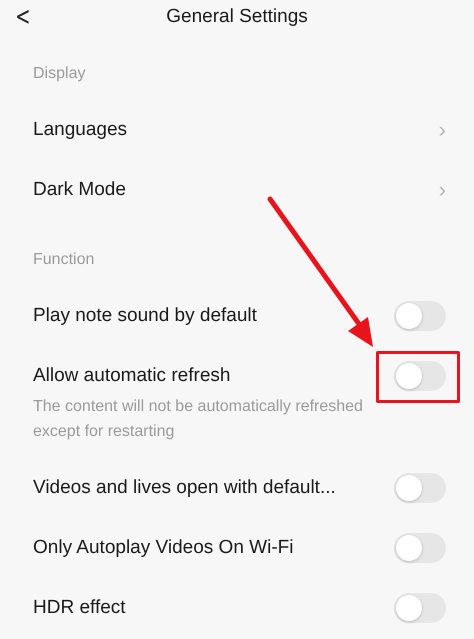 The width and height of the screenshot is (474, 639). What do you see at coordinates (145, 316) in the screenshot?
I see `setting-label: Play note sound by default` at bounding box center [145, 316].